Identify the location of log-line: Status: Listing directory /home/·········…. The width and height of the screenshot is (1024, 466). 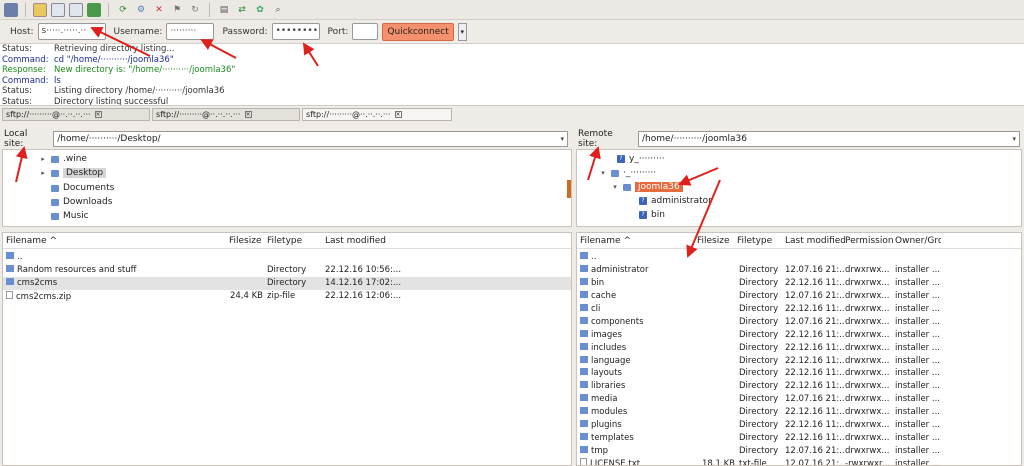
(513, 91).